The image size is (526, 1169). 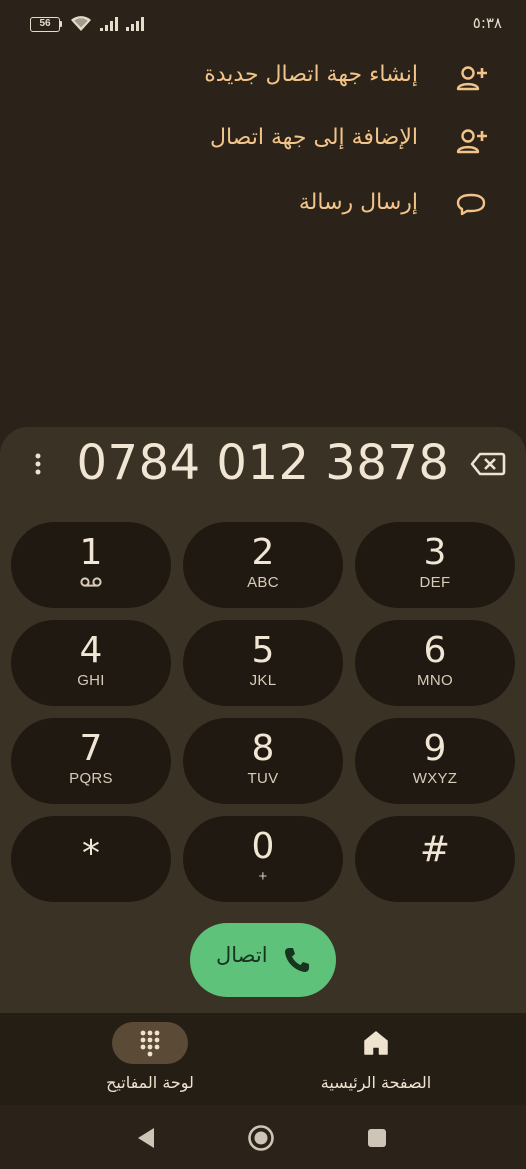 I want to click on phone-icon, so click(x=297, y=960).